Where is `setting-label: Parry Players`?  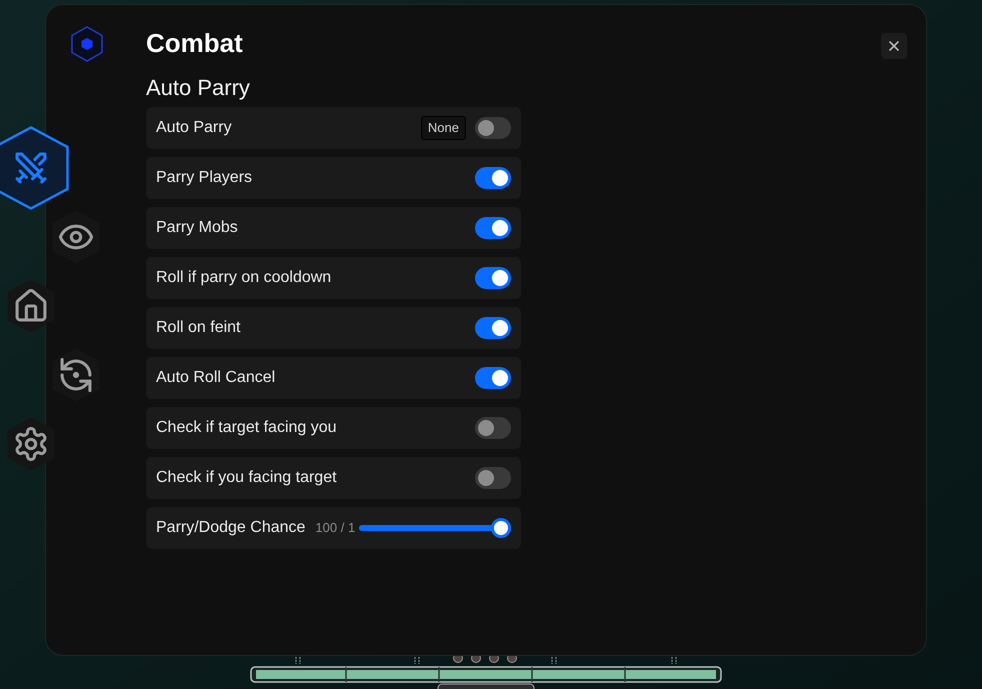
setting-label: Parry Players is located at coordinates (204, 178).